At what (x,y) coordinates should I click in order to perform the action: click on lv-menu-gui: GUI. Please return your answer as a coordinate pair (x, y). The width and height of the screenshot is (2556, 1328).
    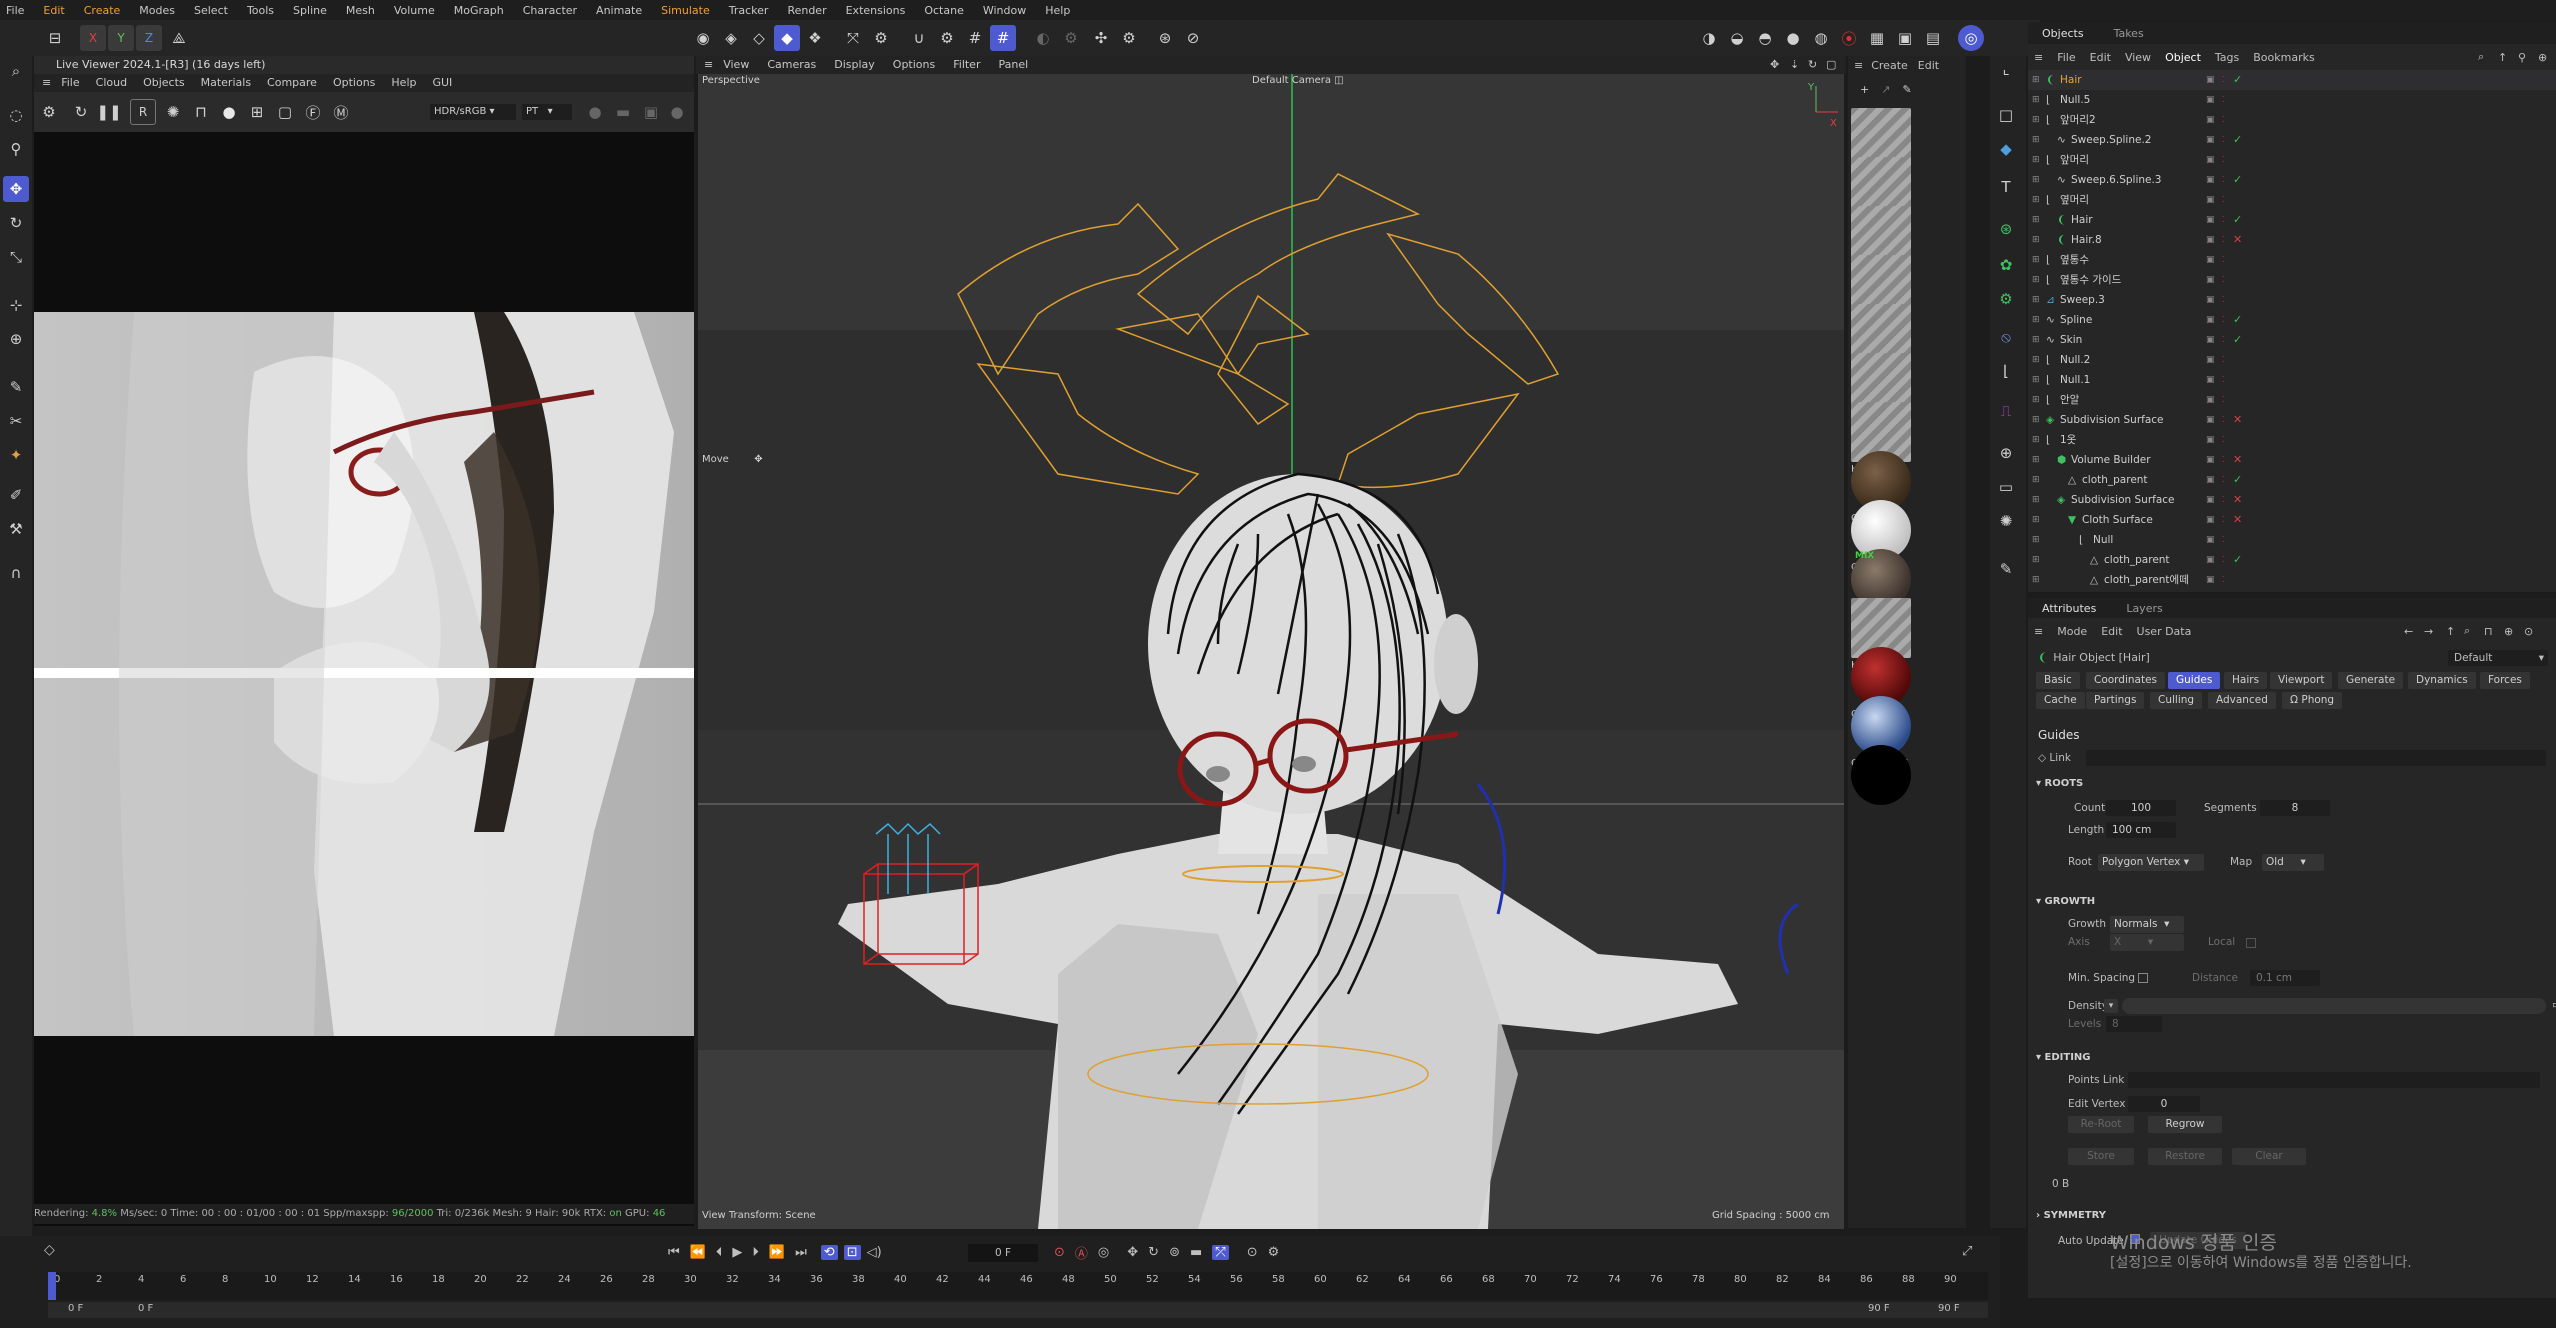
    Looking at the image, I should click on (442, 83).